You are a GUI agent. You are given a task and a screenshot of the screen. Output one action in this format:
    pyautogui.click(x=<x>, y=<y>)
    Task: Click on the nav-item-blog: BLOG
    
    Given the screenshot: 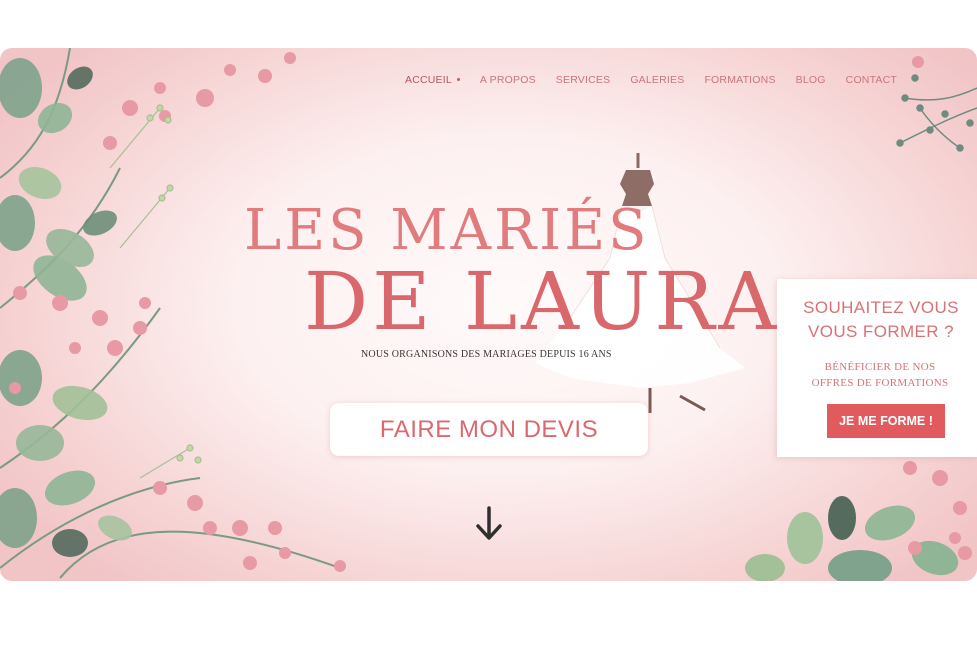 What is the action you would take?
    pyautogui.click(x=811, y=80)
    